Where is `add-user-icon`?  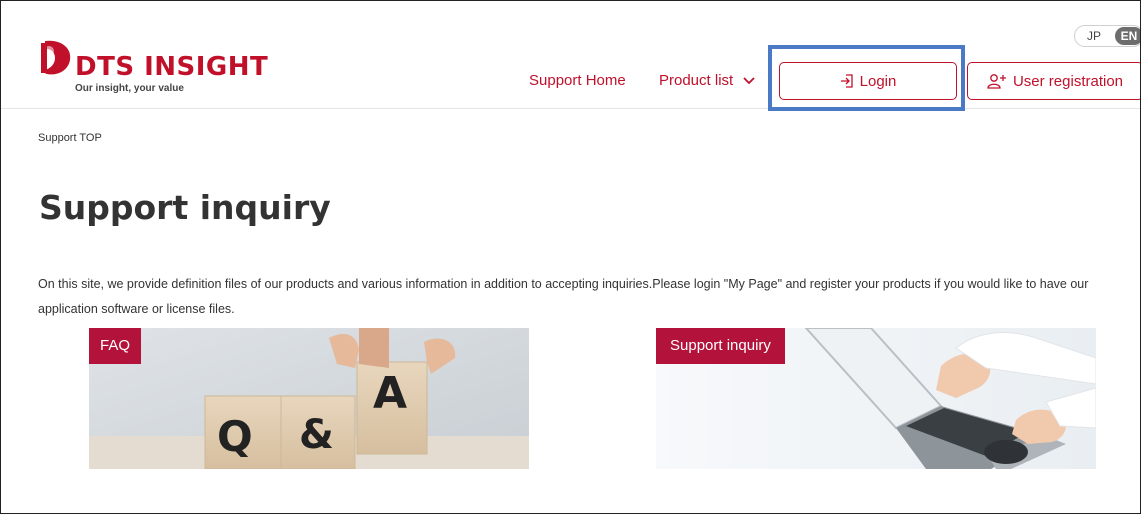 add-user-icon is located at coordinates (996, 81).